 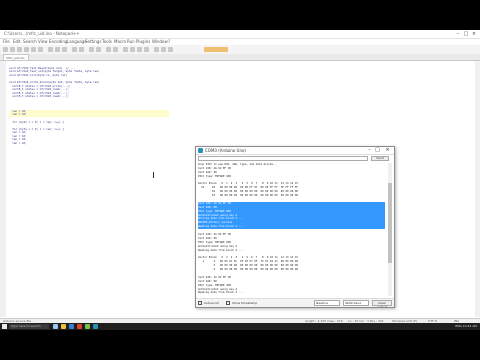 I want to click on file-explorer-icon, so click(x=63, y=326).